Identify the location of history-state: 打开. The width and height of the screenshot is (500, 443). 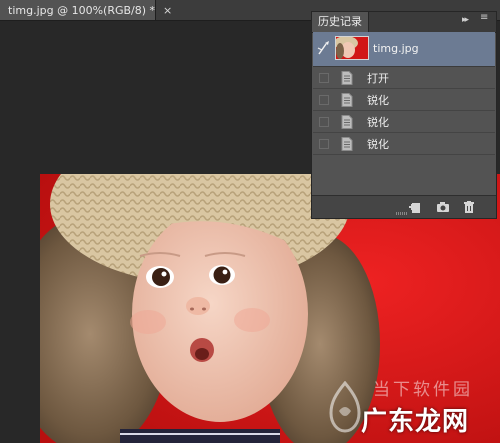
(404, 78).